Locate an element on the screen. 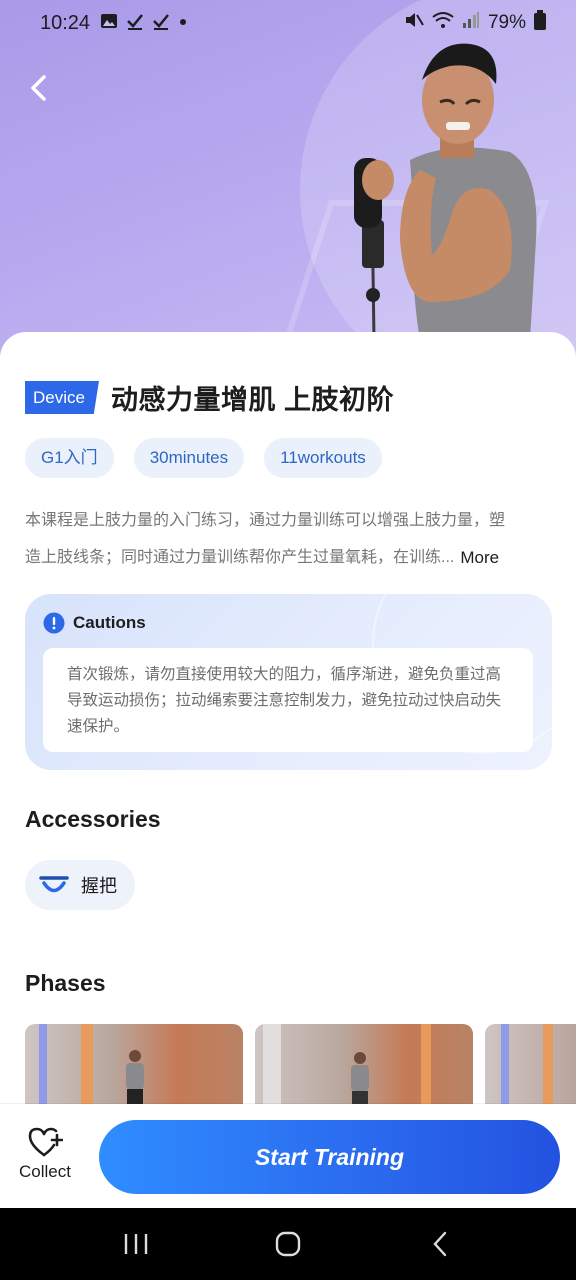 Image resolution: width=576 pixels, height=1280 pixels. phases-list is located at coordinates (300, 1069).